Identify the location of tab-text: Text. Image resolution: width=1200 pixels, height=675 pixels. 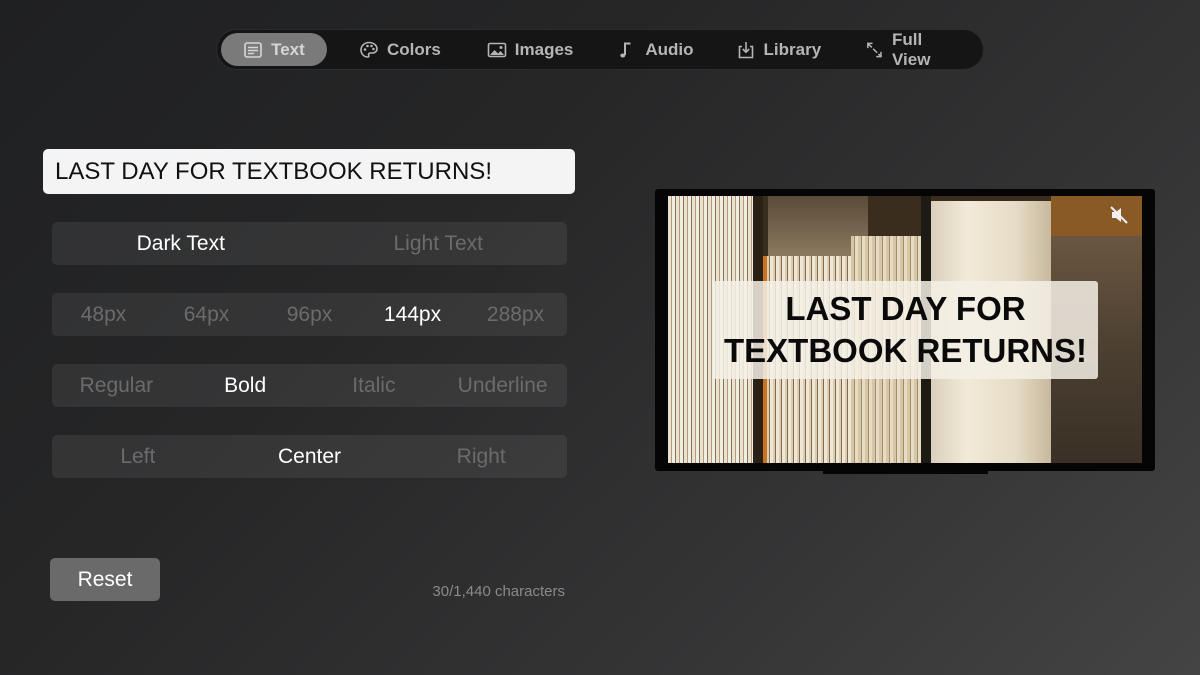
(274, 49).